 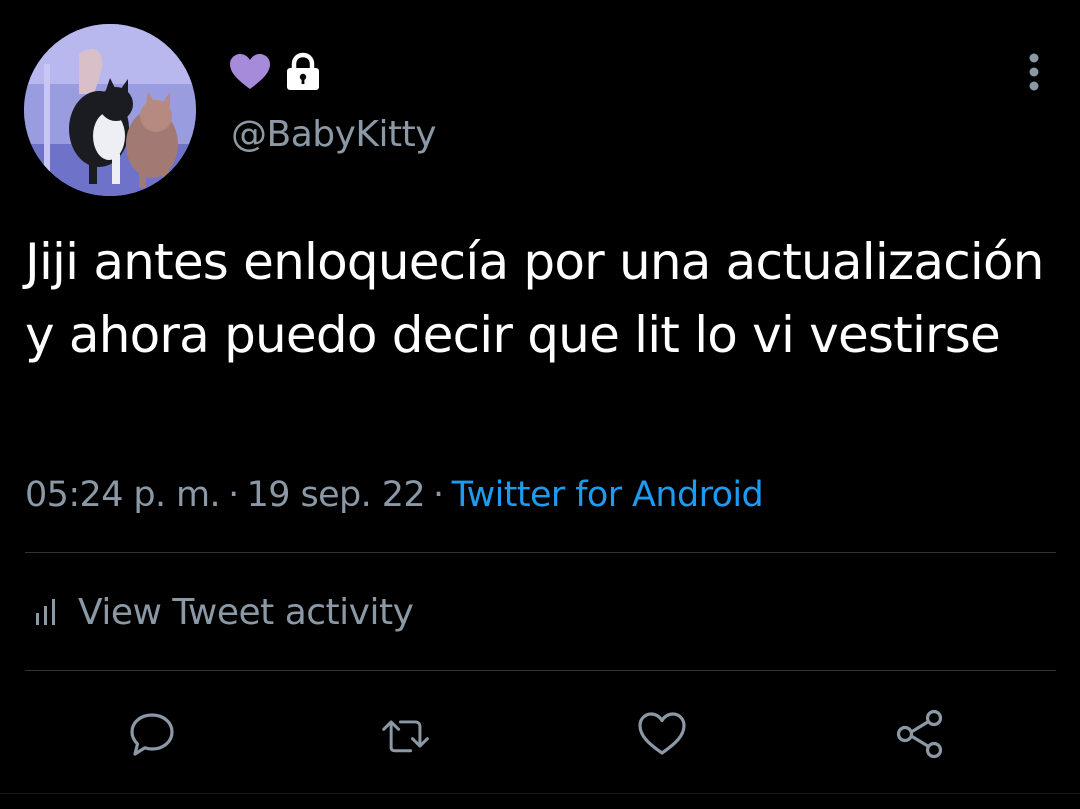 I want to click on share-button, so click(x=920, y=734).